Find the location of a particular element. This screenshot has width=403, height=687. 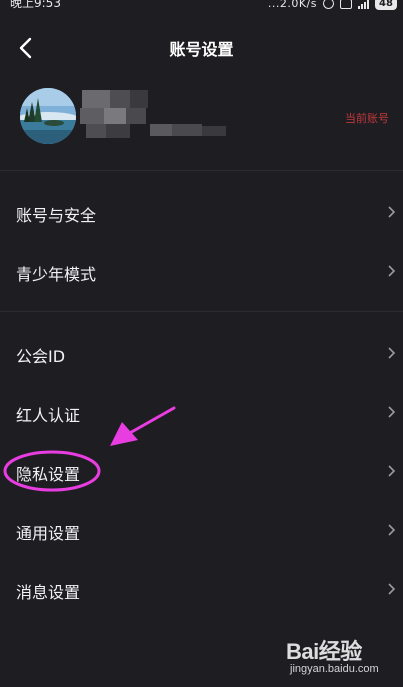

avatar is located at coordinates (48, 116).